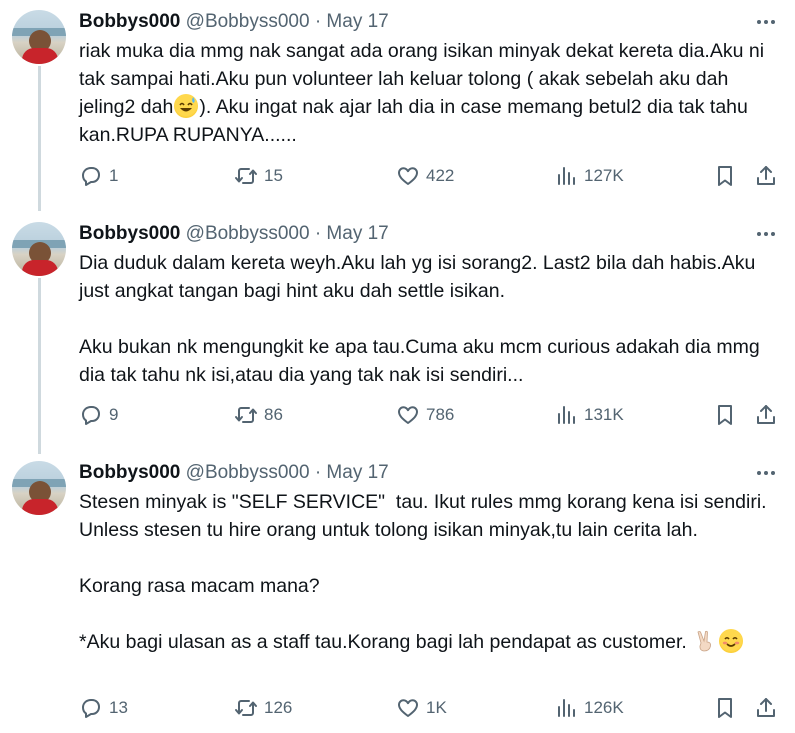  Describe the element at coordinates (604, 175) in the screenshot. I see `views-count: 127K` at that location.